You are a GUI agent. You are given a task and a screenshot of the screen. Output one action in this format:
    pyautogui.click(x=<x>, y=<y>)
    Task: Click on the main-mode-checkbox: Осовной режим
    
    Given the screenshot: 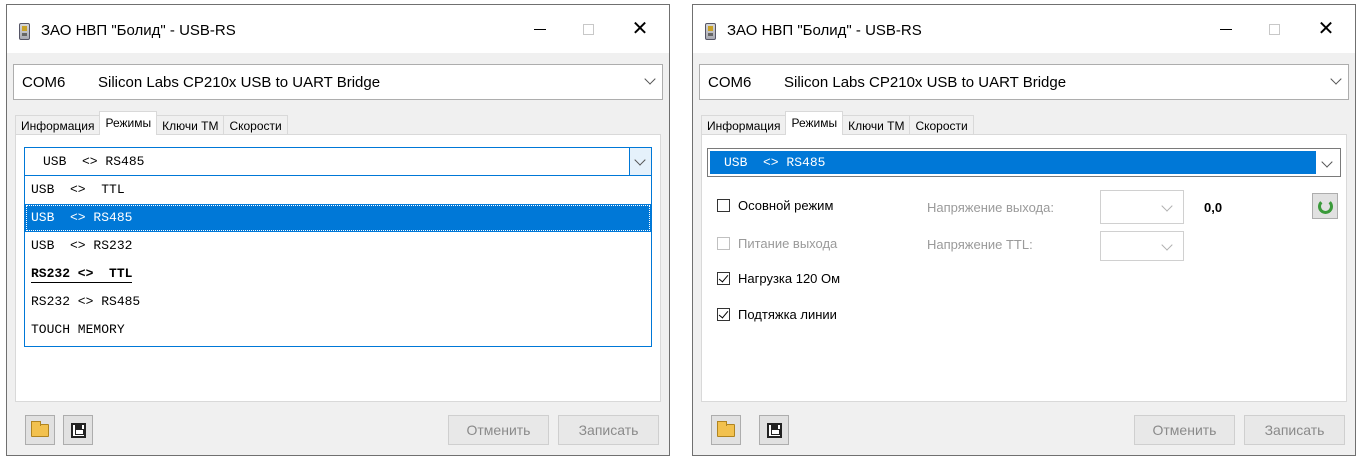 What is the action you would take?
    pyautogui.click(x=775, y=205)
    